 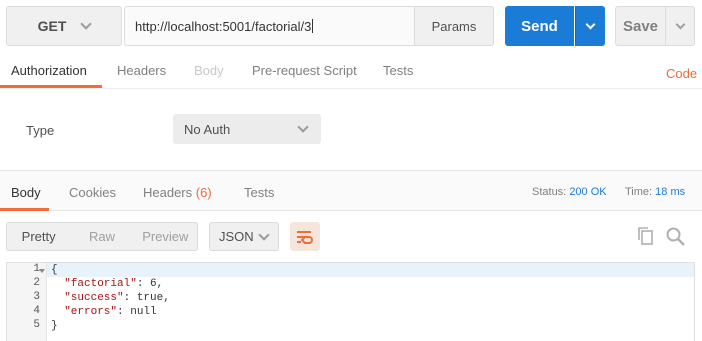 I want to click on divider, so click(x=351, y=88).